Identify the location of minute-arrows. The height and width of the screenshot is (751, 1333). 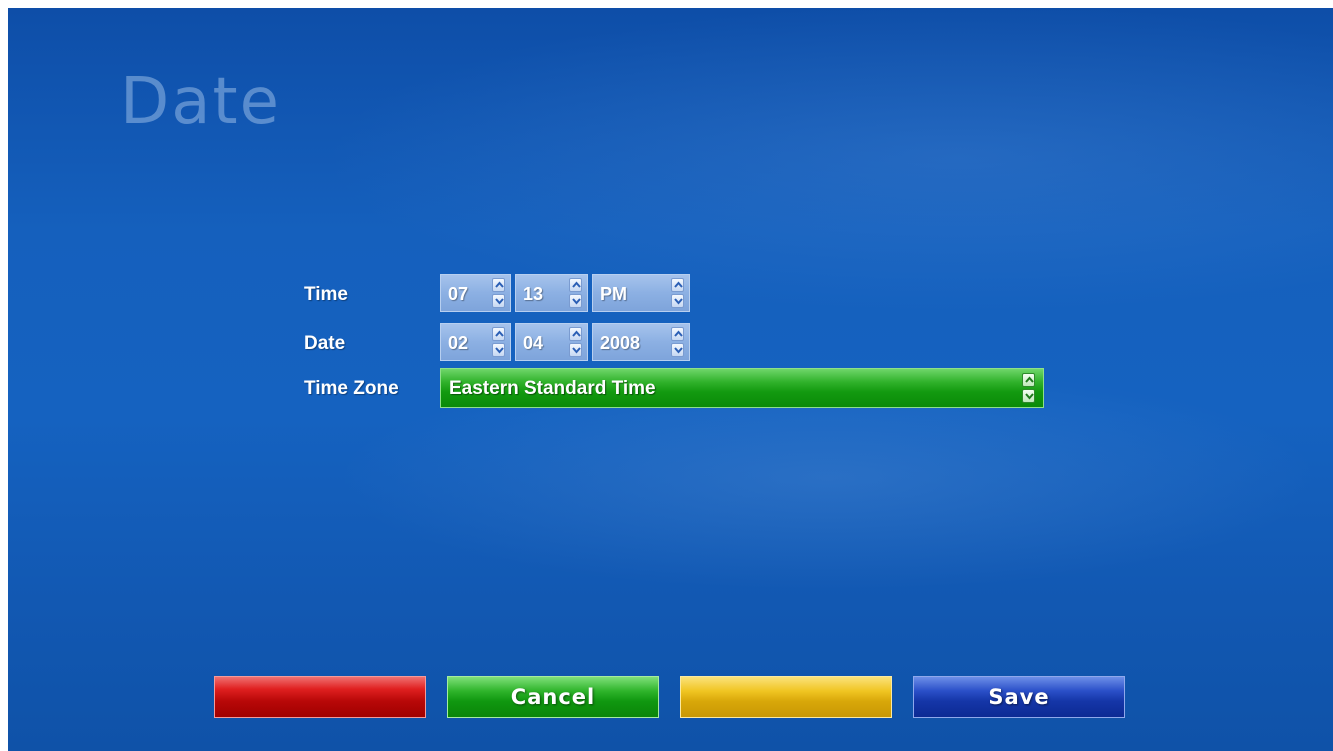
(575, 293).